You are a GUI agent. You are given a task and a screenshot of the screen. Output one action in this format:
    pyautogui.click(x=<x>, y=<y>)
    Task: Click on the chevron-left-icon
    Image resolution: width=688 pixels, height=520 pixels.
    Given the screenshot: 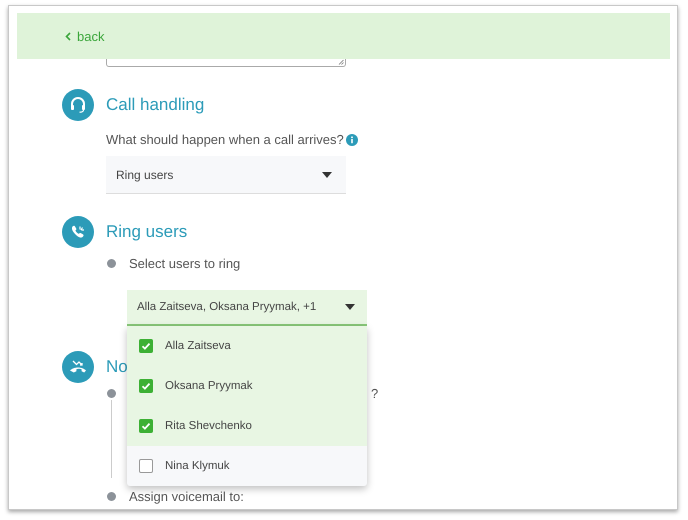 What is the action you would take?
    pyautogui.click(x=68, y=36)
    